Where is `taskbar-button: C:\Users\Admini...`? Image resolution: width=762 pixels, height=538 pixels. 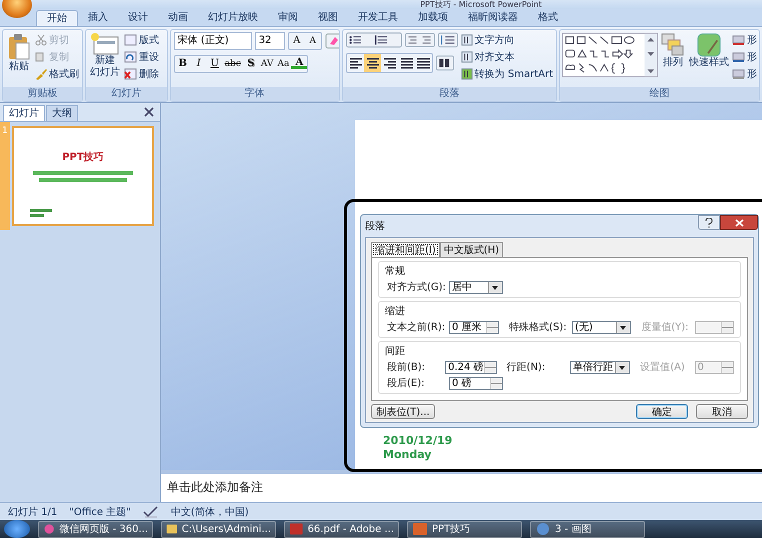 taskbar-button: C:\Users\Admini... is located at coordinates (218, 529).